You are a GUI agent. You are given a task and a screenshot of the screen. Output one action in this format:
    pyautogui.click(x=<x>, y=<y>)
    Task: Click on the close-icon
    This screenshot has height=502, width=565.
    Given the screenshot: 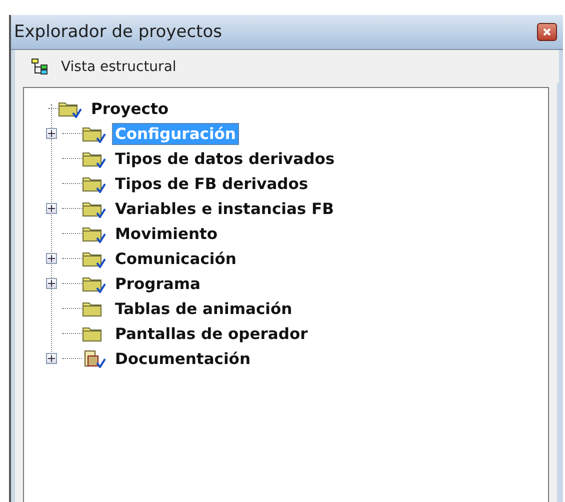 What is the action you would take?
    pyautogui.click(x=547, y=32)
    